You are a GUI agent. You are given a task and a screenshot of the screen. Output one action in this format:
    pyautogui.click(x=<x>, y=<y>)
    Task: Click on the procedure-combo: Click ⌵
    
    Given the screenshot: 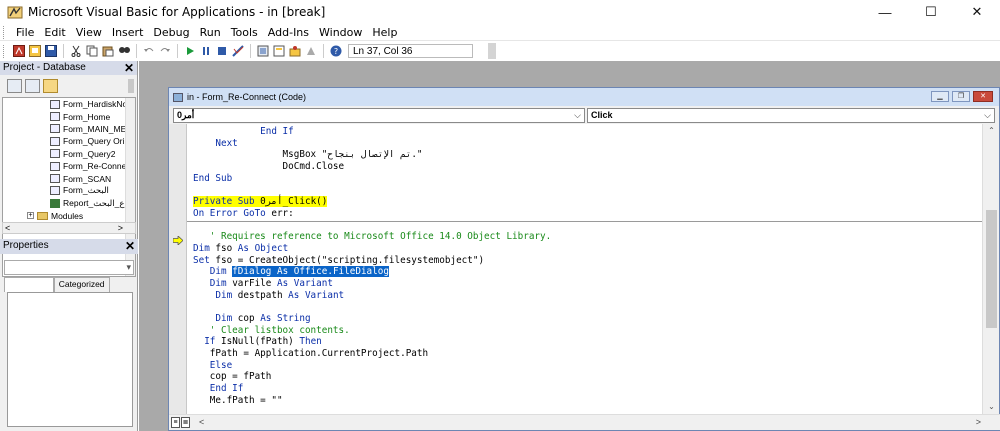 What is the action you would take?
    pyautogui.click(x=791, y=115)
    